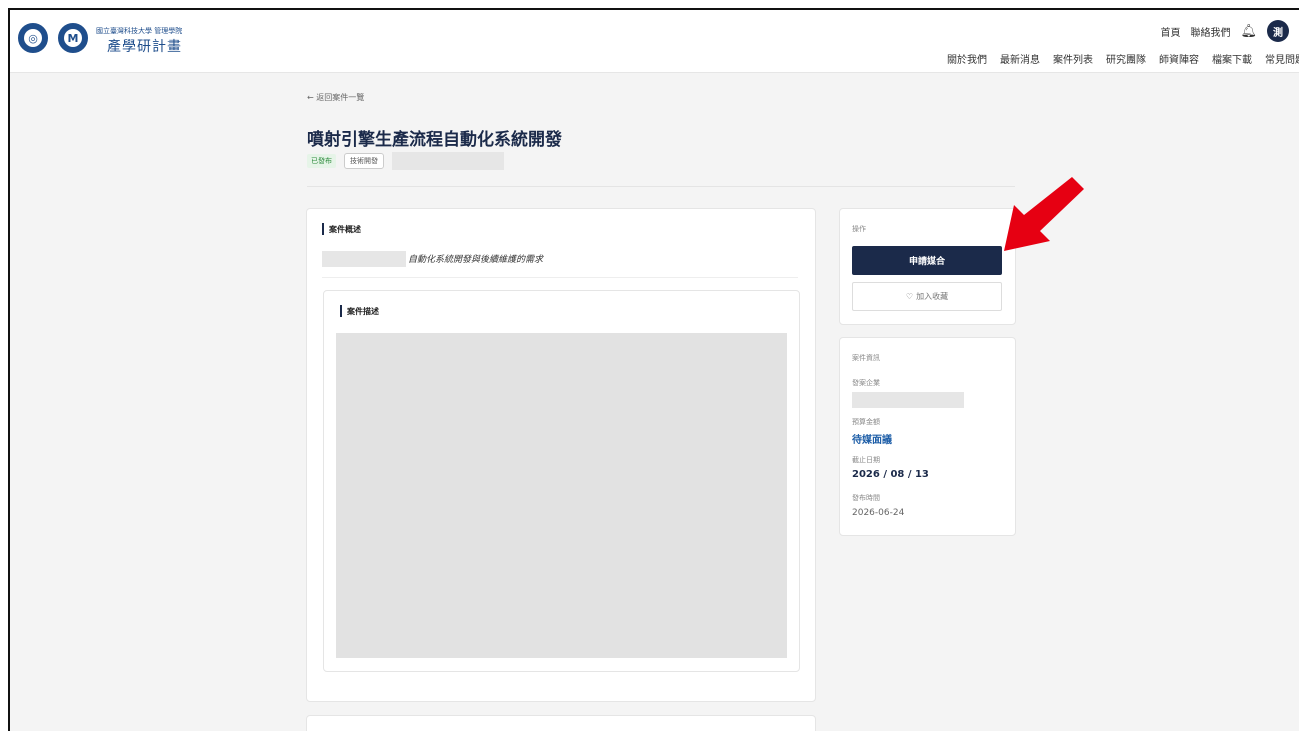 Image resolution: width=1299 pixels, height=731 pixels. Describe the element at coordinates (363, 311) in the screenshot. I see `description-heading-label: 案件描述` at that location.